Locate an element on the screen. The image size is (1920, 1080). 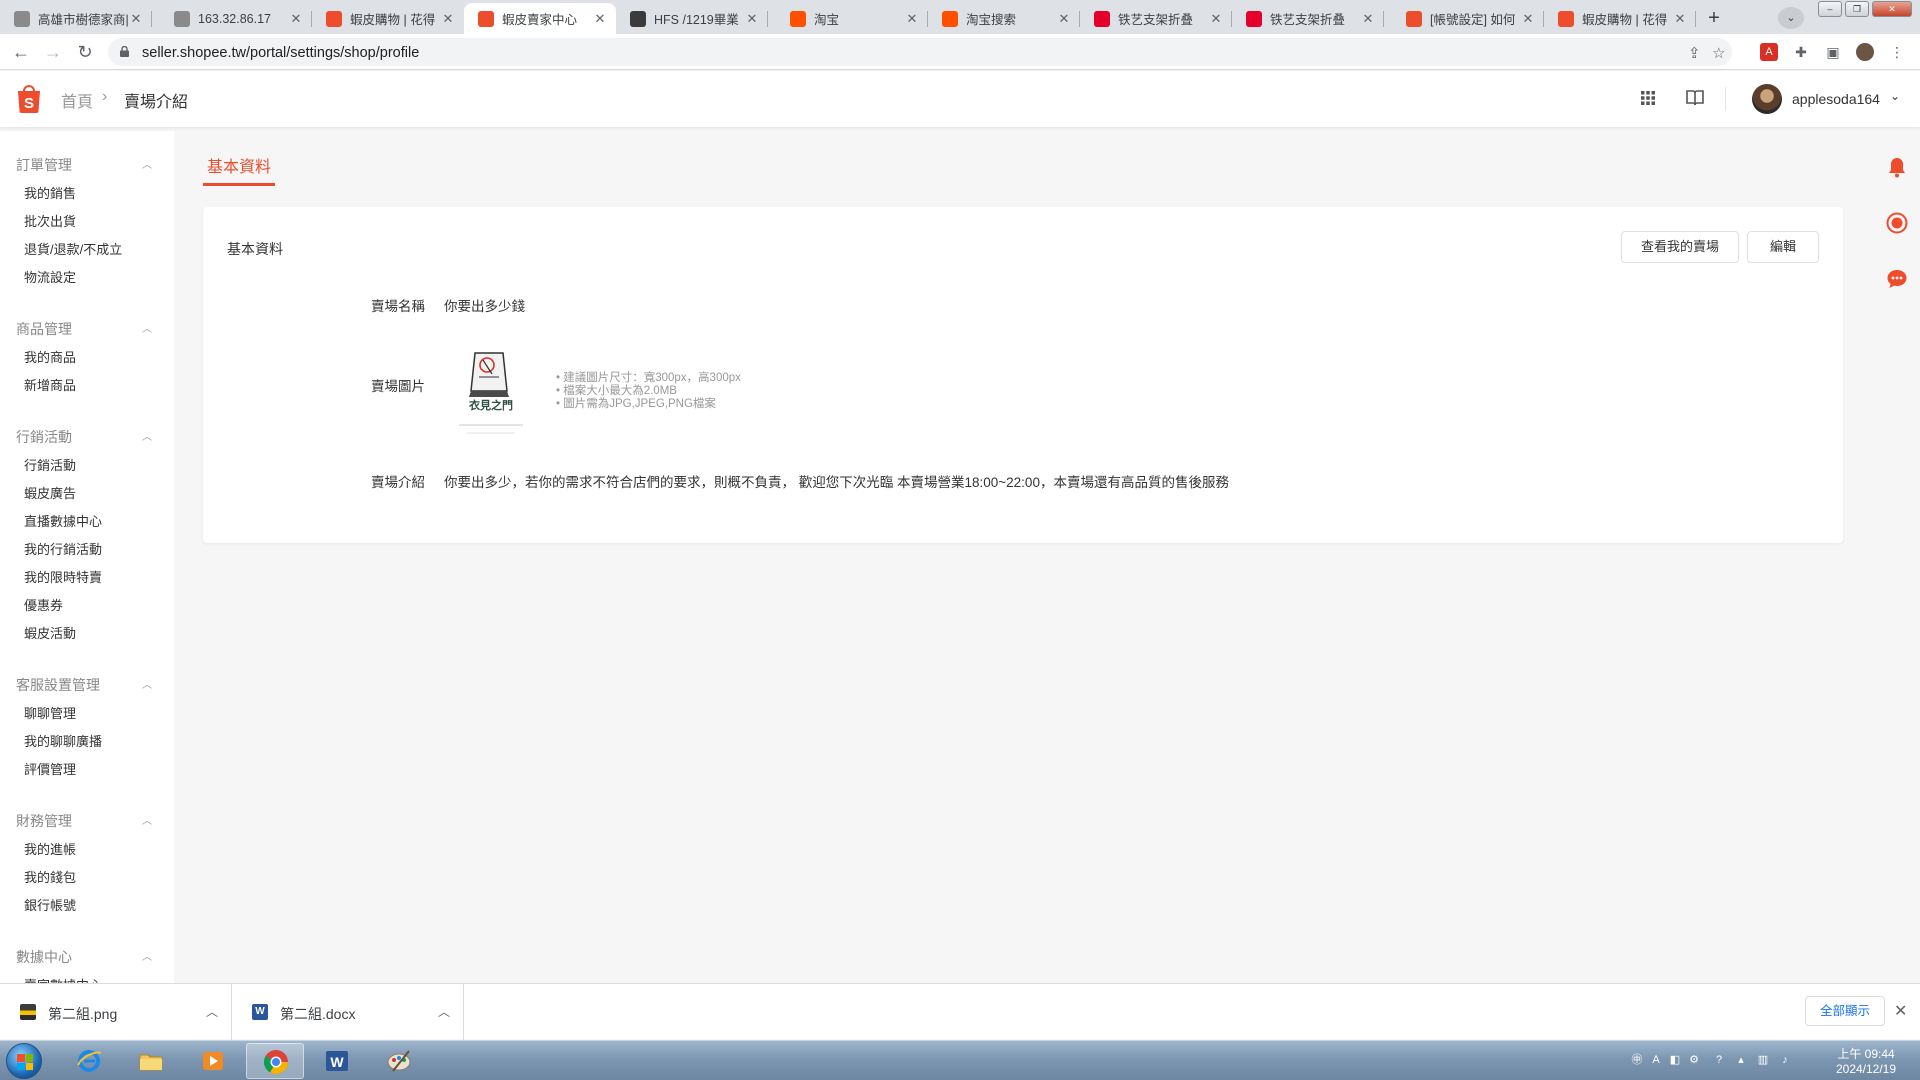
sidebar-group-title: 客服設置管理 is located at coordinates (58, 685).